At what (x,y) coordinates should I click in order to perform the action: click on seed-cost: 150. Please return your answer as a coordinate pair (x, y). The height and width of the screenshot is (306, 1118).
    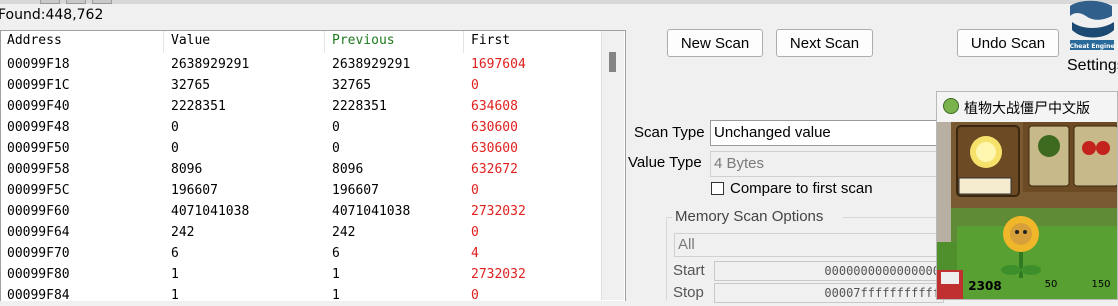
    Looking at the image, I should click on (1101, 284).